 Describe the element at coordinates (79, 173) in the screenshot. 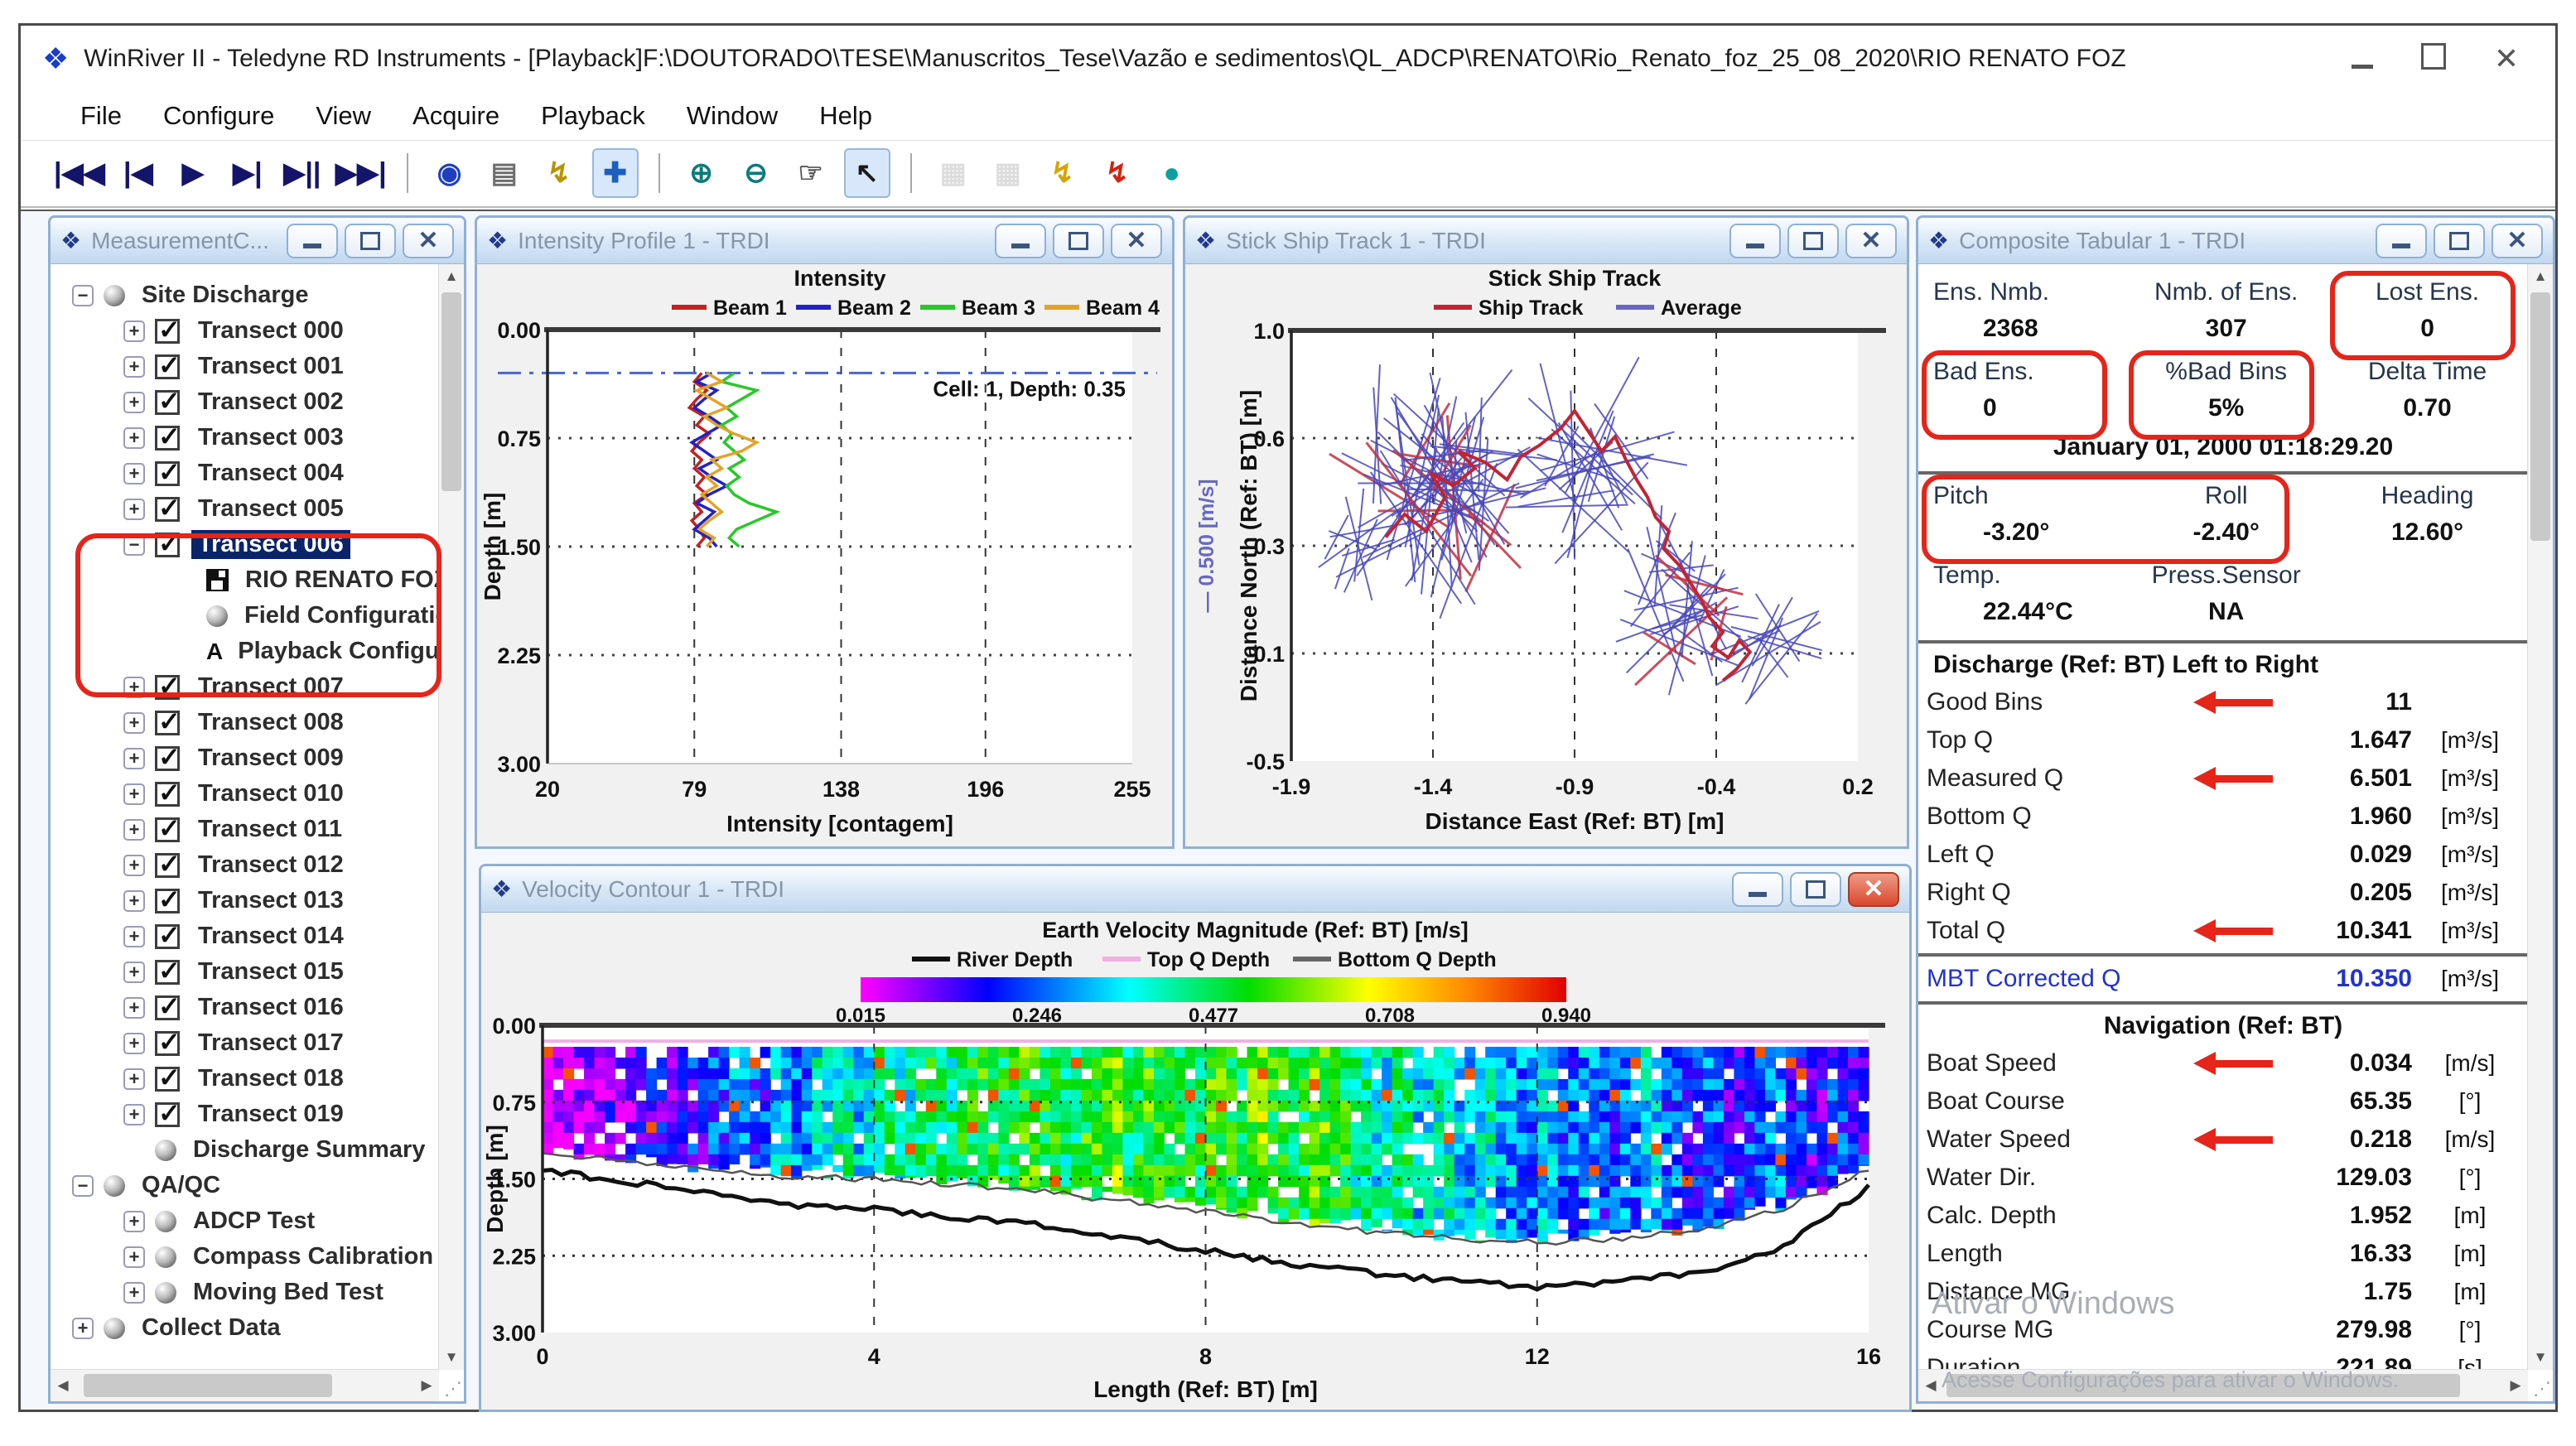

I see `go-first-ensemble-icon: |◀◀` at that location.